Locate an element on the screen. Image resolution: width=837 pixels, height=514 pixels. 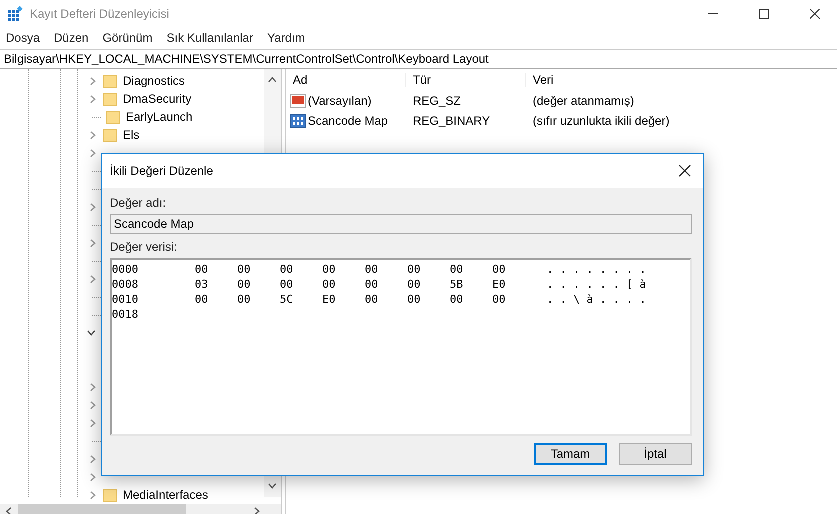
ascii-text: . . \ à . . . . is located at coordinates (596, 299).